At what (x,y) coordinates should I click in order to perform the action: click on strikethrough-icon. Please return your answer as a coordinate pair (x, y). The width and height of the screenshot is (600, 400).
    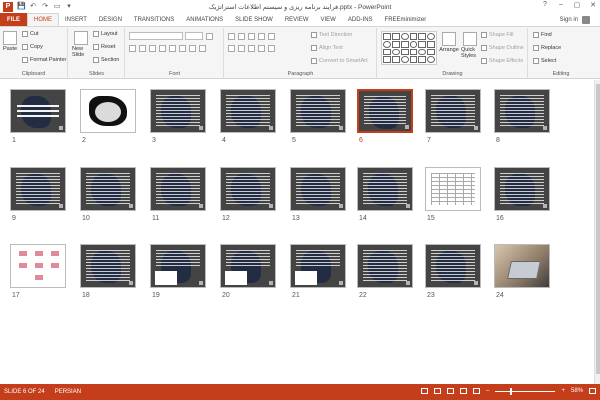
    Looking at the image, I should click on (172, 48).